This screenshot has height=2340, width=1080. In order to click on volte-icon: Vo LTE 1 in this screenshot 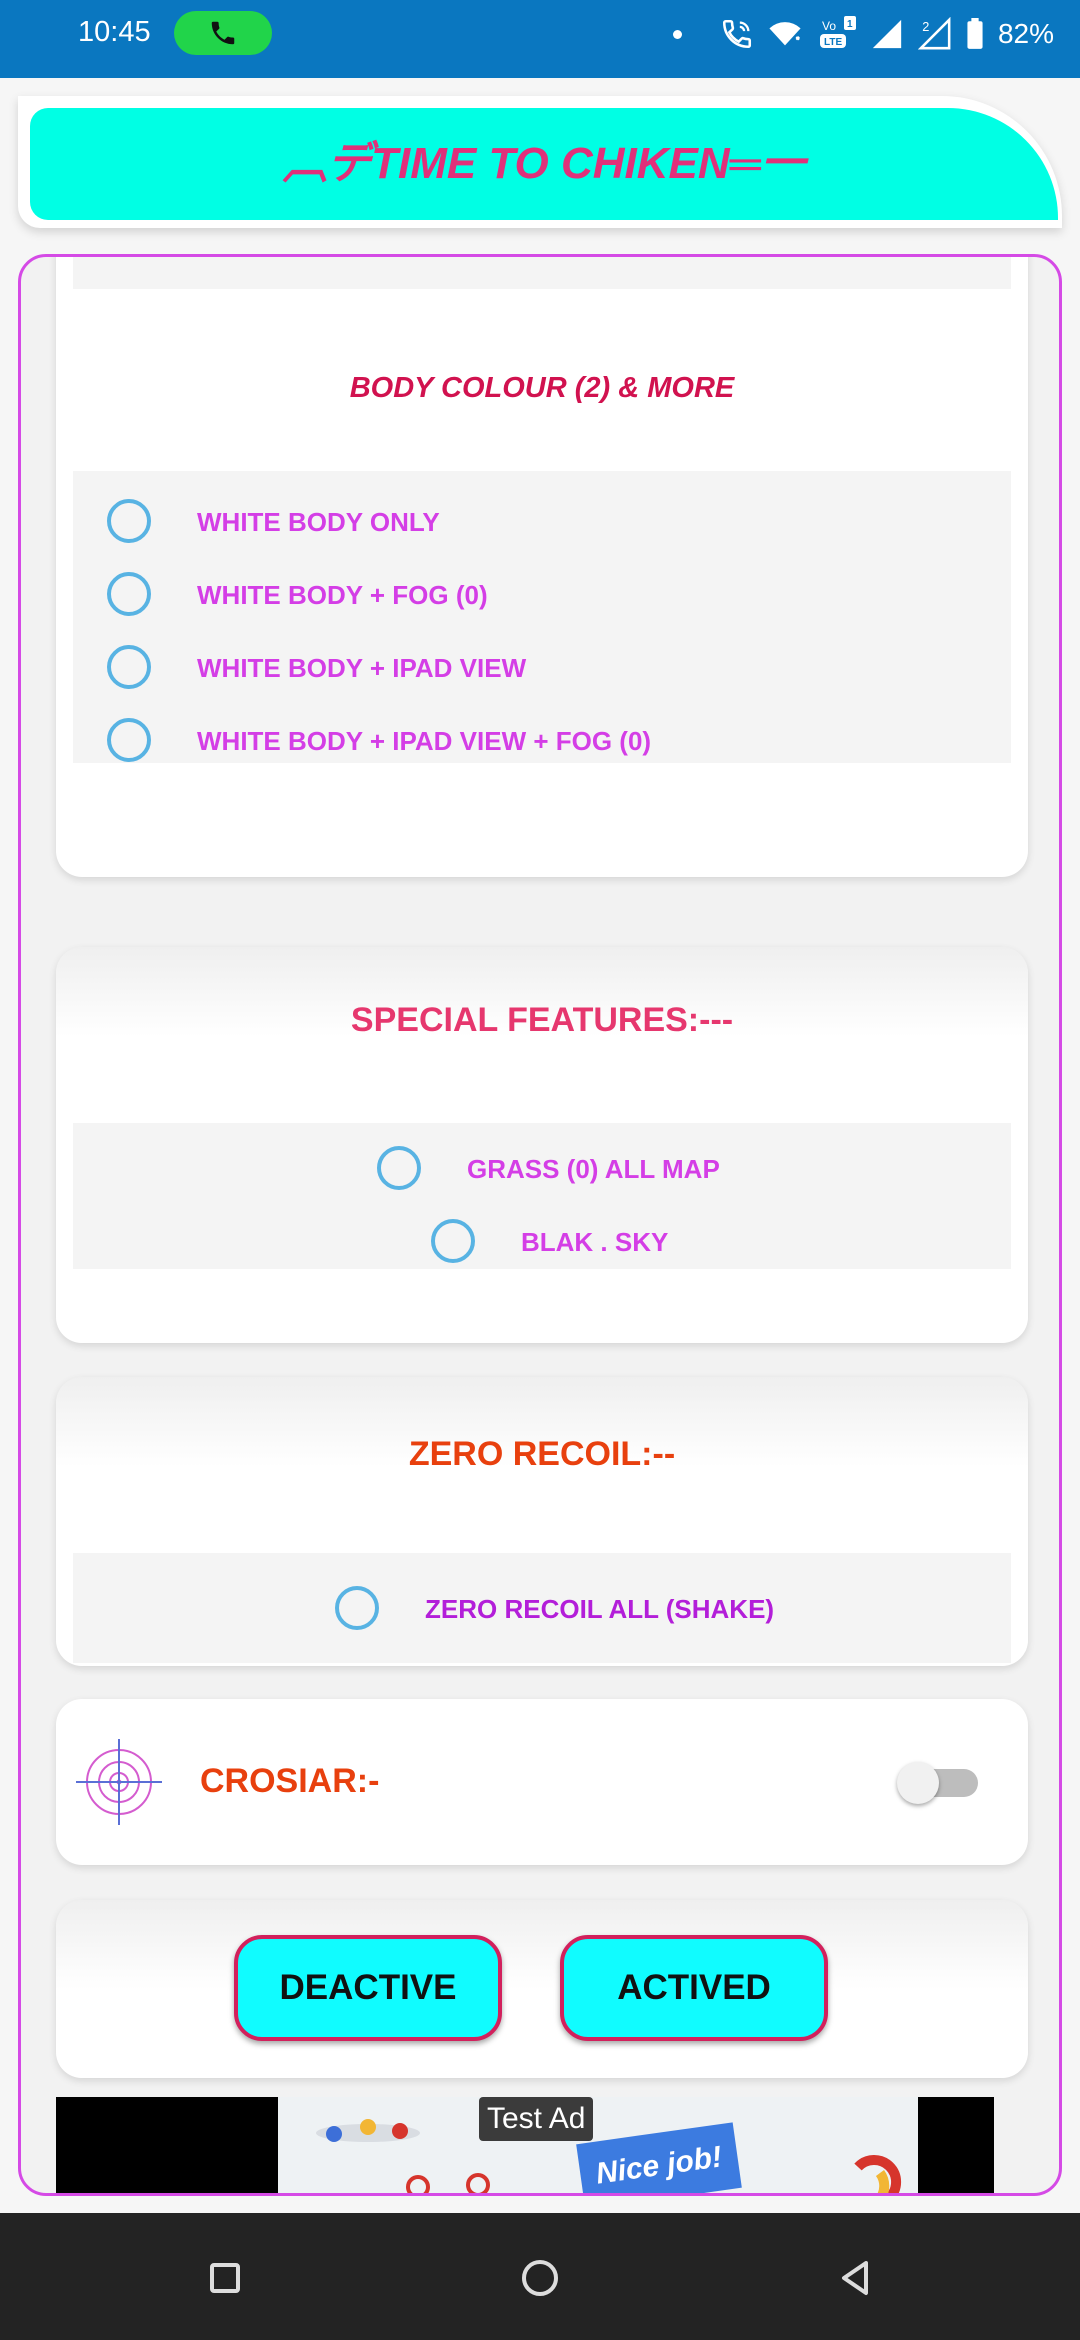, I will do `click(837, 32)`.